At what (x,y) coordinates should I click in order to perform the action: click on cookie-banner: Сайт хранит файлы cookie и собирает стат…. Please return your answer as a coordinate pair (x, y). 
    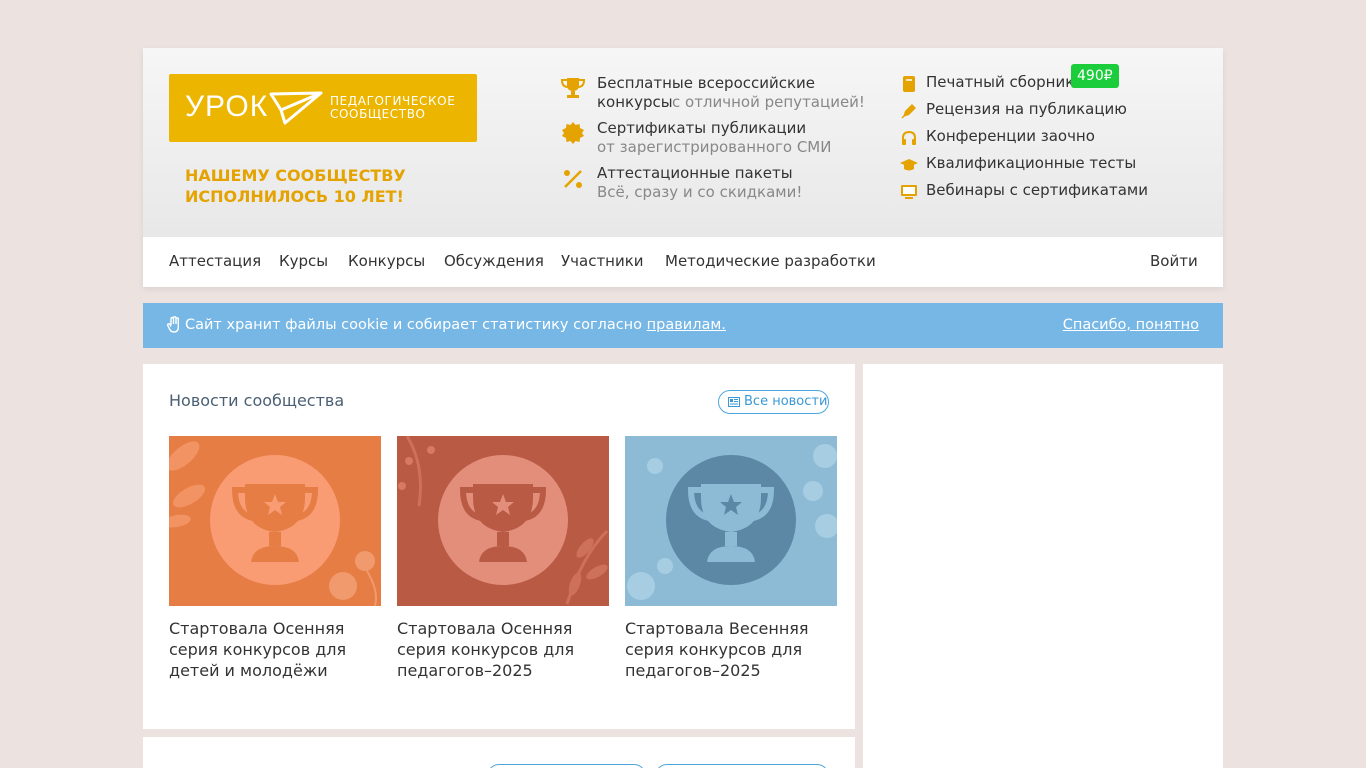
    Looking at the image, I should click on (683, 325).